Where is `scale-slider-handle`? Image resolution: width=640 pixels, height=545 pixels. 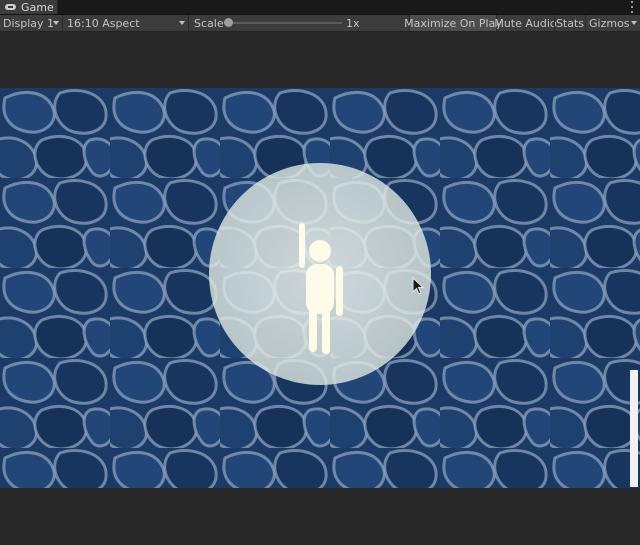
scale-slider-handle is located at coordinates (228, 22).